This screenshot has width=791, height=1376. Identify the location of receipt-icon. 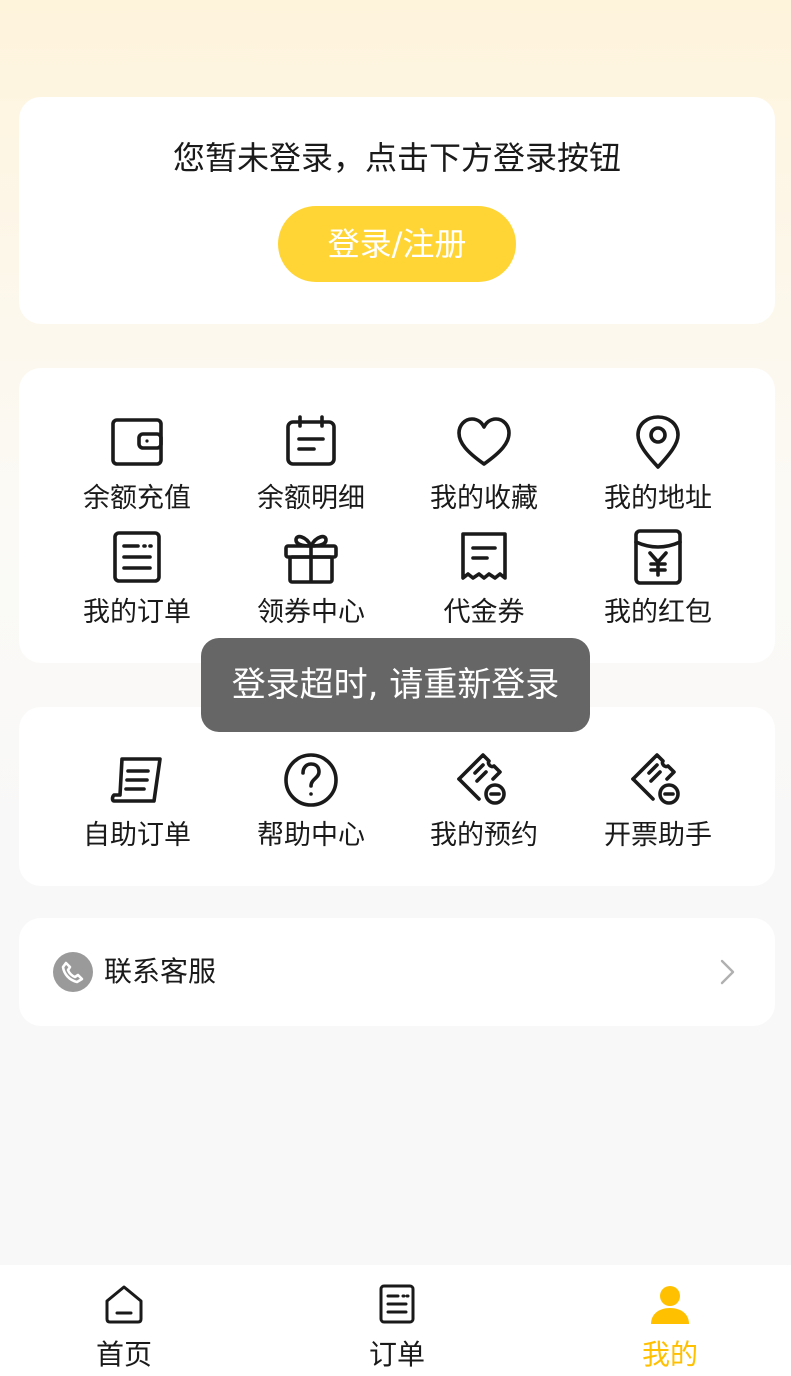
(484, 556).